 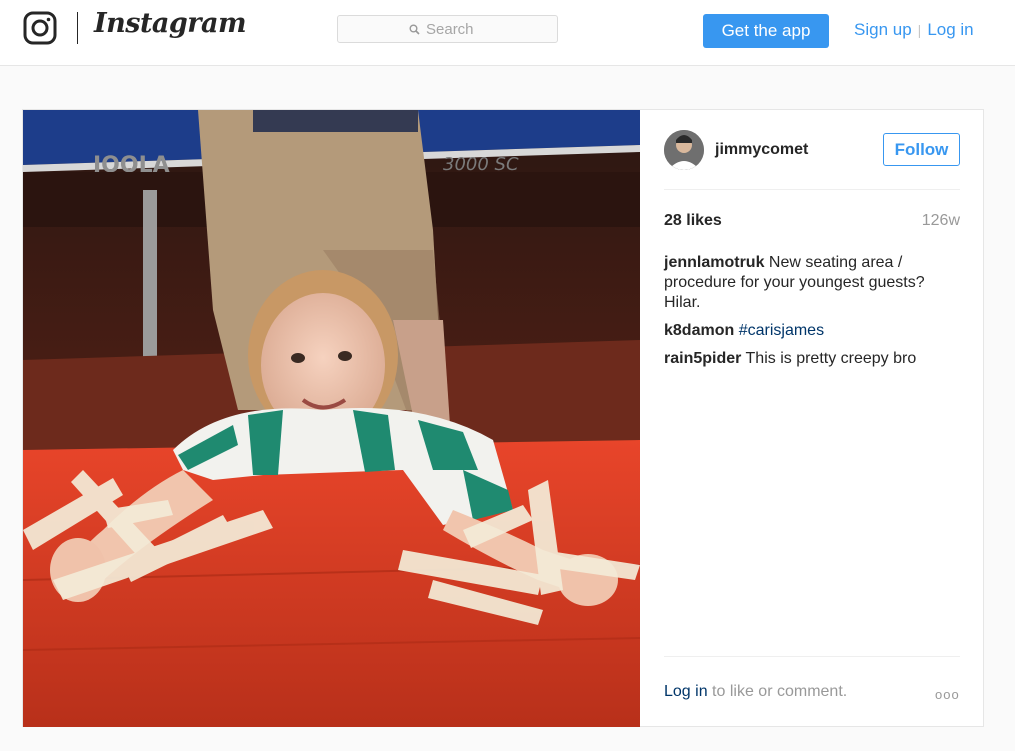 What do you see at coordinates (941, 221) in the screenshot?
I see `post-age: 126w` at bounding box center [941, 221].